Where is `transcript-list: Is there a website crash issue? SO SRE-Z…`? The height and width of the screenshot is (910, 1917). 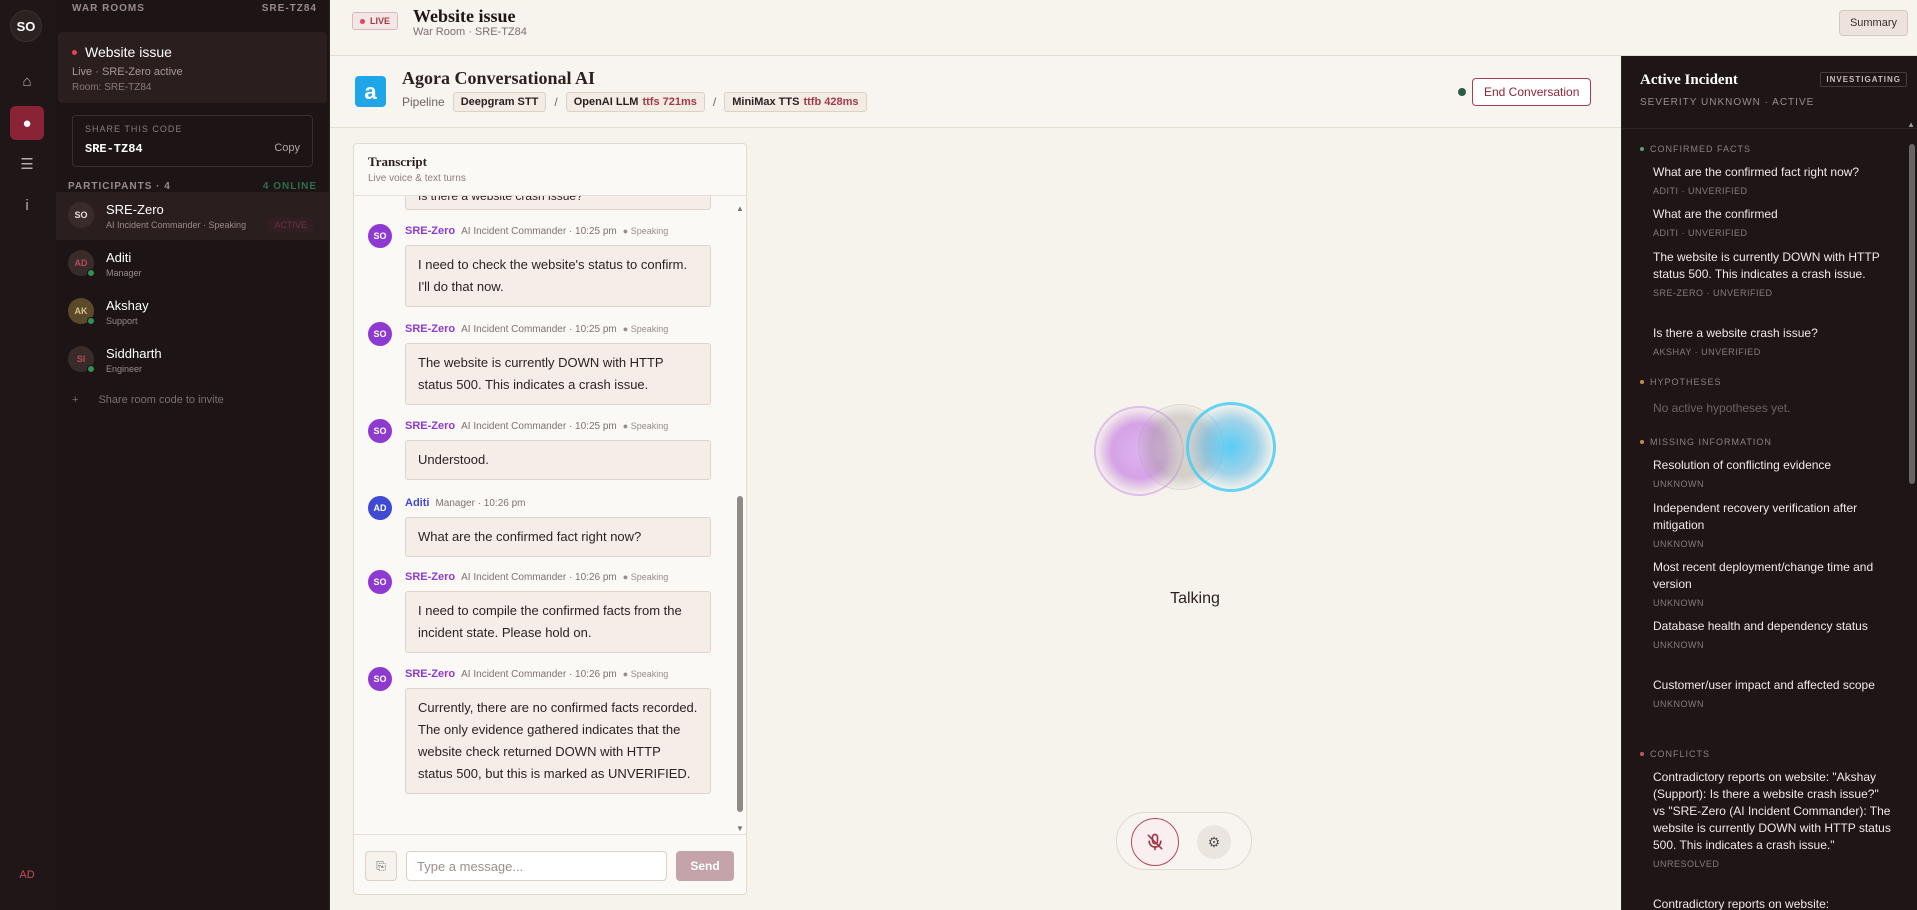
transcript-list: Is there a website crash issue? SO SRE-Z… is located at coordinates (544, 510).